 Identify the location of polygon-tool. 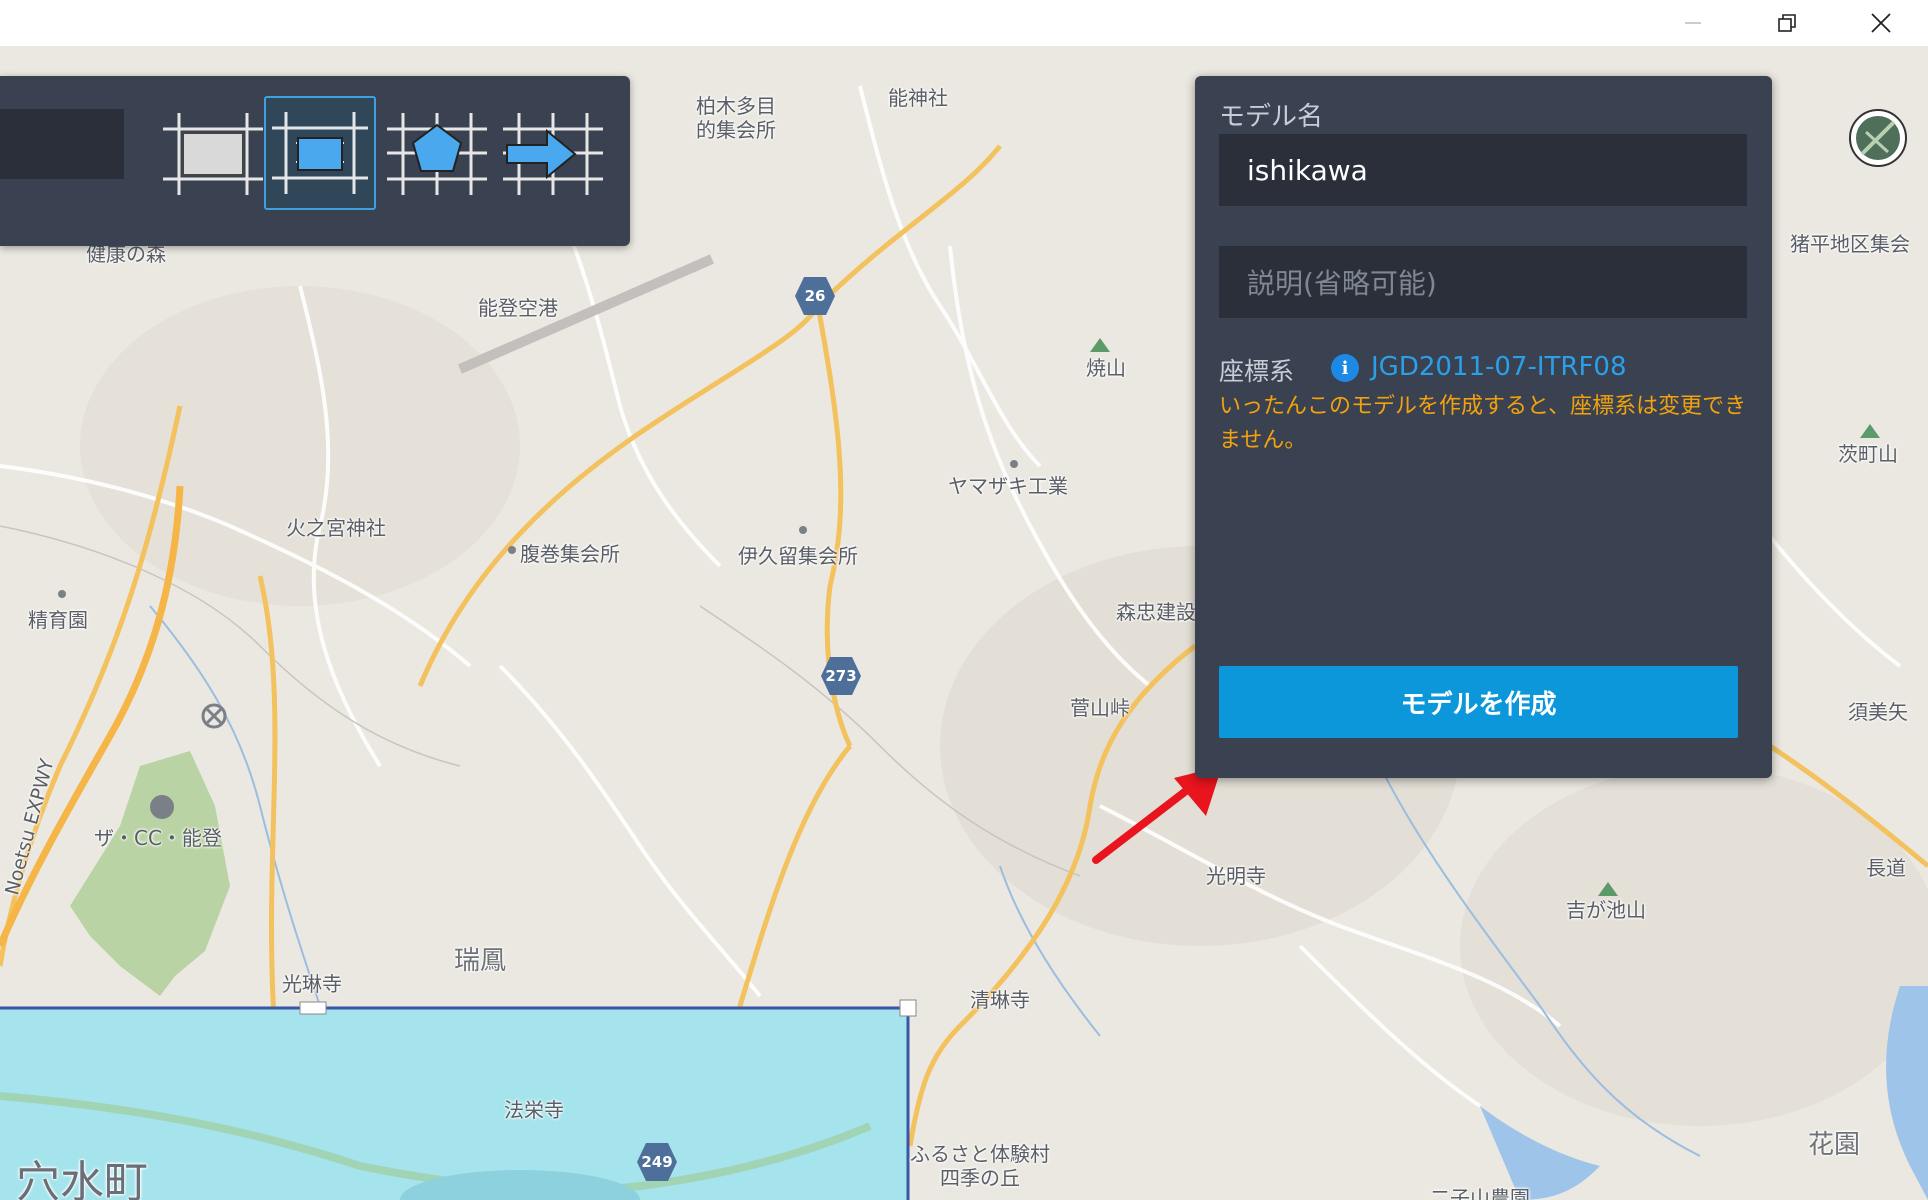
(436, 153).